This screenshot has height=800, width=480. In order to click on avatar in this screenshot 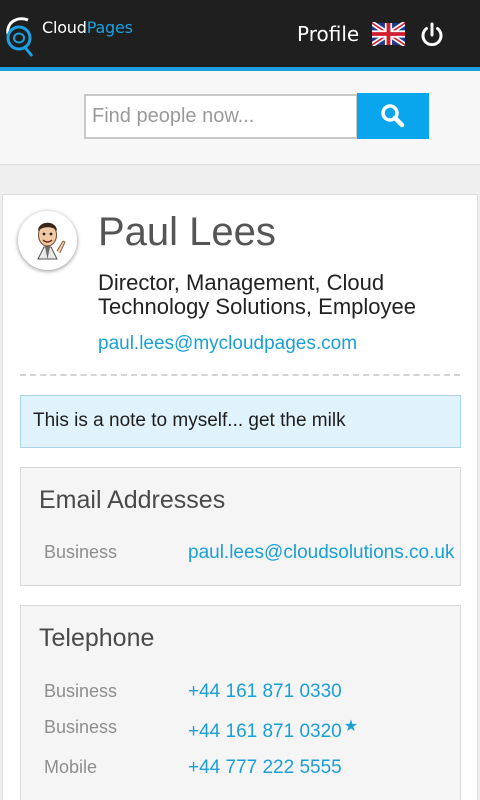, I will do `click(47, 240)`.